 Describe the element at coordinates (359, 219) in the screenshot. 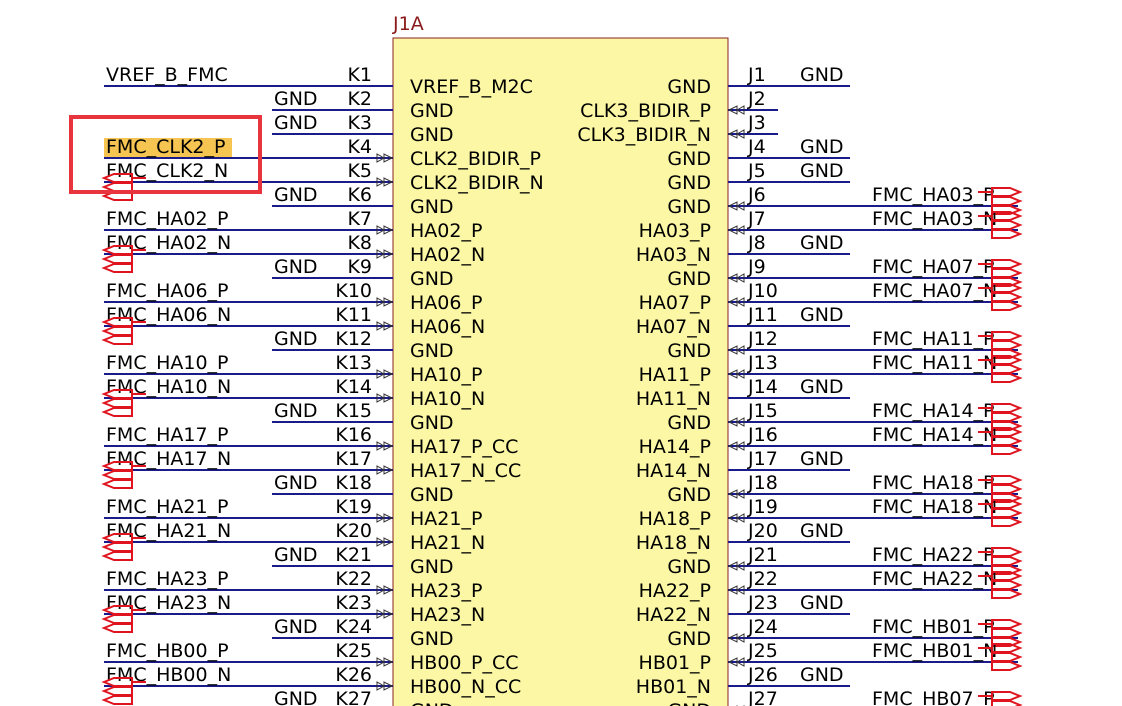

I see `pin-number: K7` at that location.